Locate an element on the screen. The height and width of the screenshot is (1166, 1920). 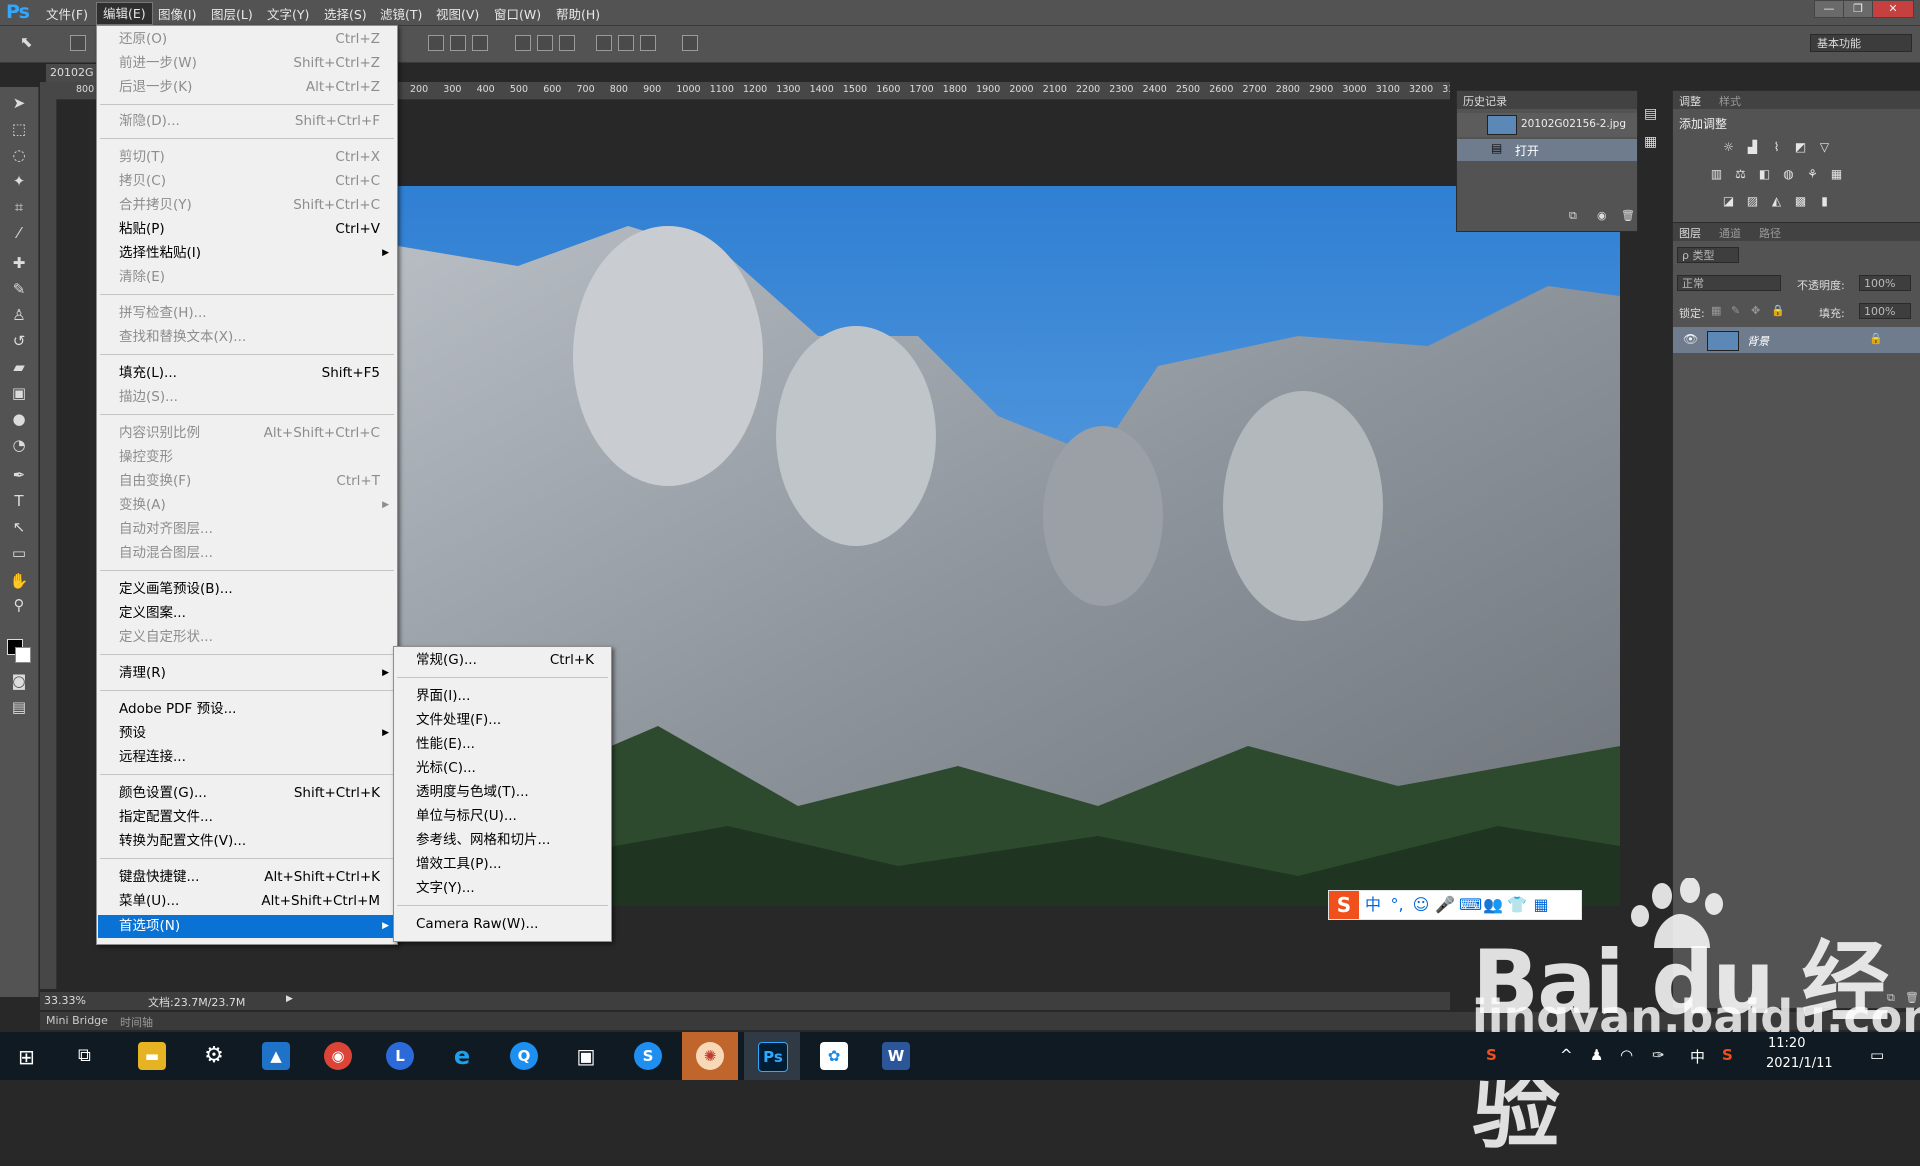
eyedropper-icon: ⁄ is located at coordinates (19, 233).